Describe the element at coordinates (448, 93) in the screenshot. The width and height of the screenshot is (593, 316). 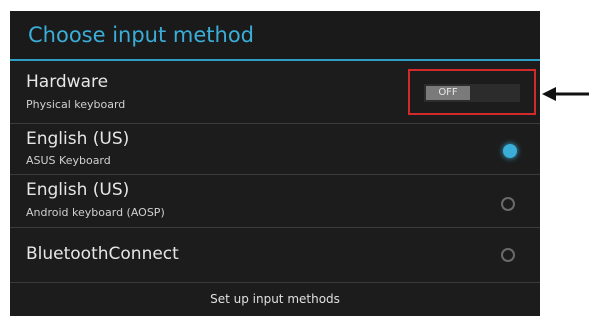
I see `toggle-off-label: OFF` at that location.